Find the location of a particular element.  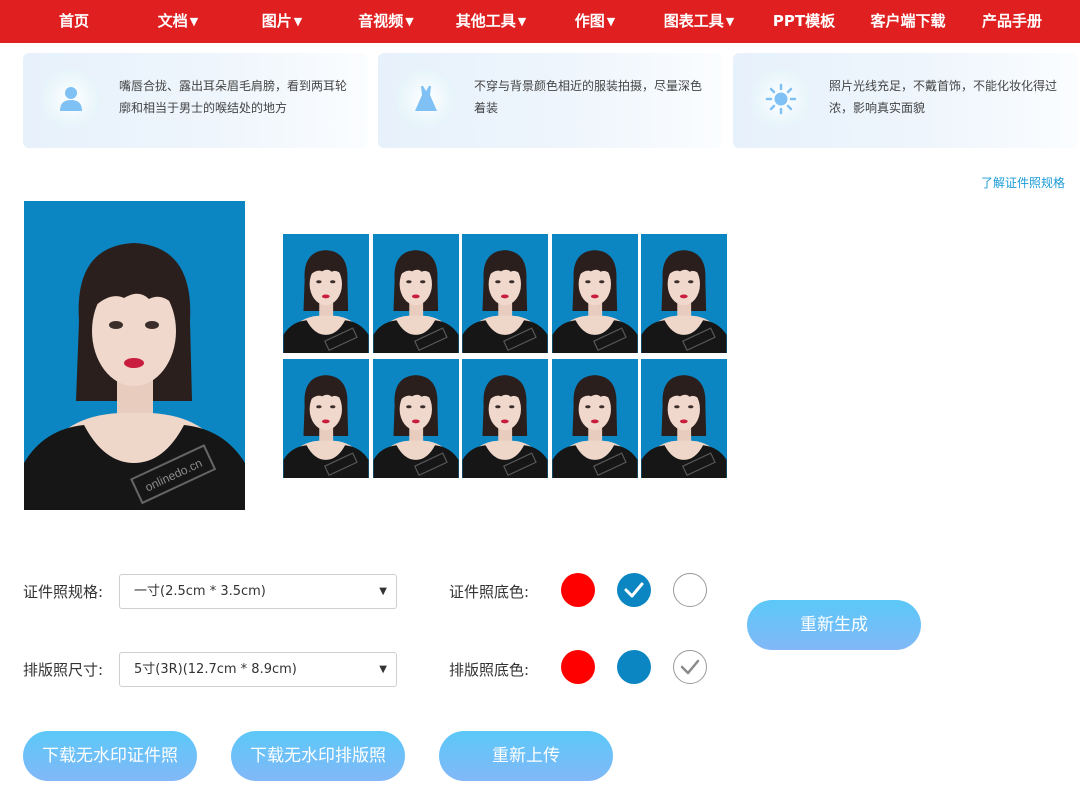

tip-text: 嘴唇合拢、露出耳朵眉毛肩膀，看到两耳轮廓和相当于男士的喉结处的地方 is located at coordinates (233, 97).